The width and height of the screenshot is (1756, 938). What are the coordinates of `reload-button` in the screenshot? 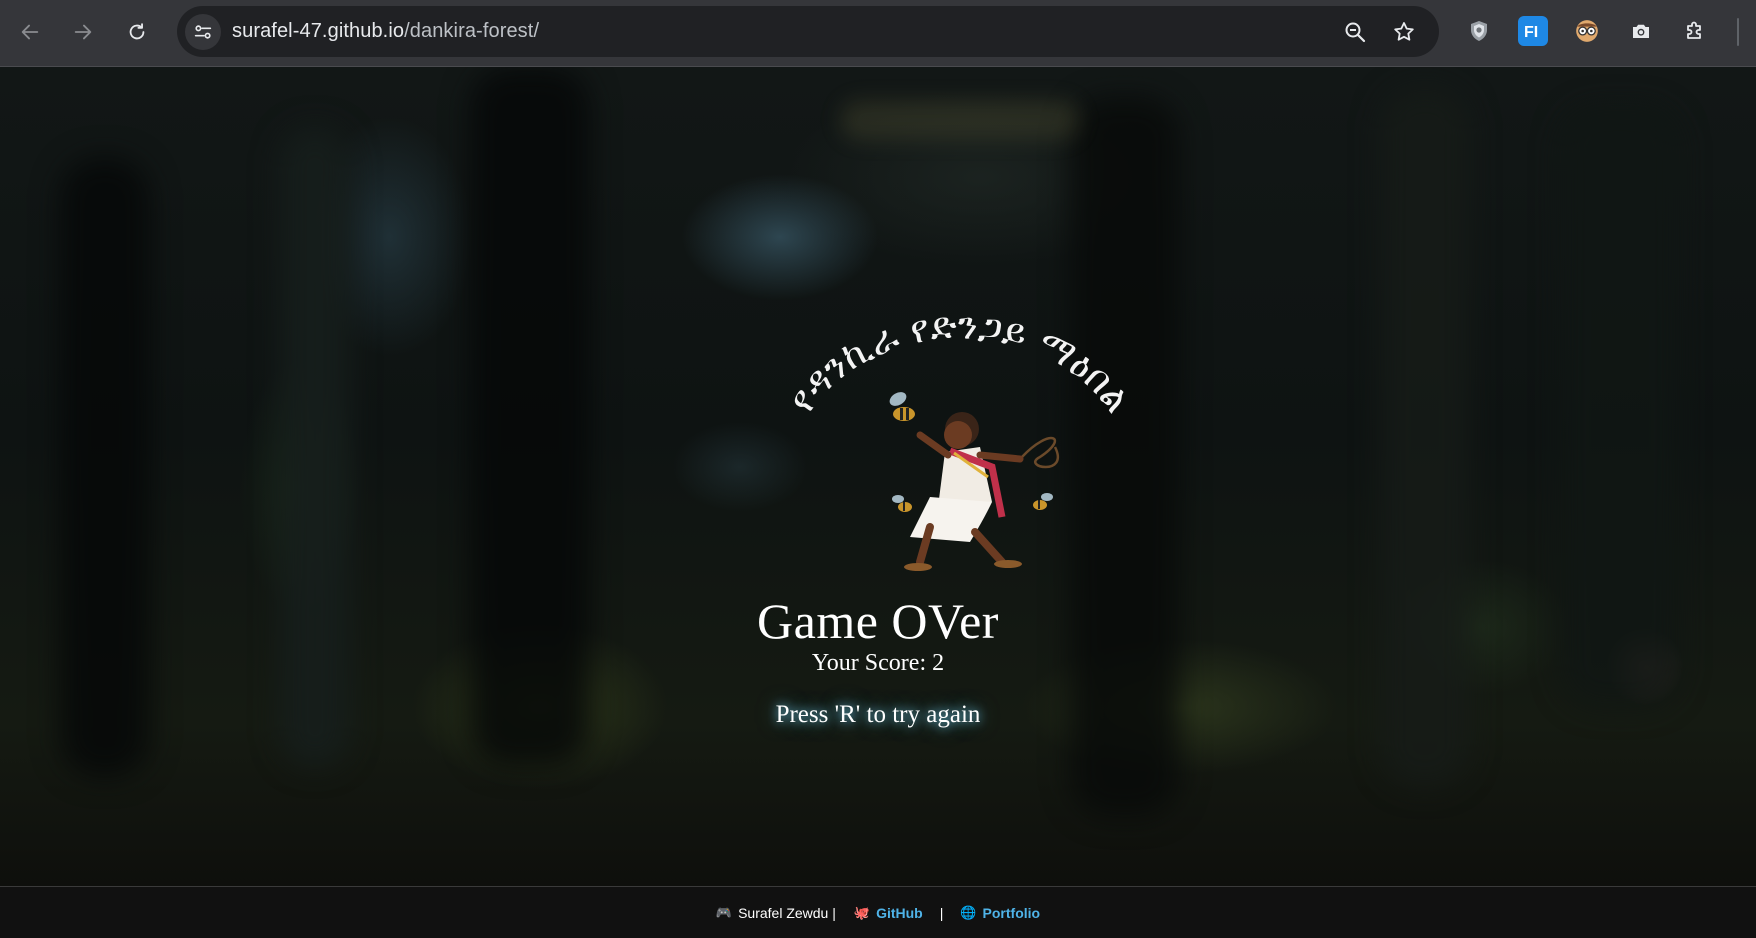 It's located at (137, 32).